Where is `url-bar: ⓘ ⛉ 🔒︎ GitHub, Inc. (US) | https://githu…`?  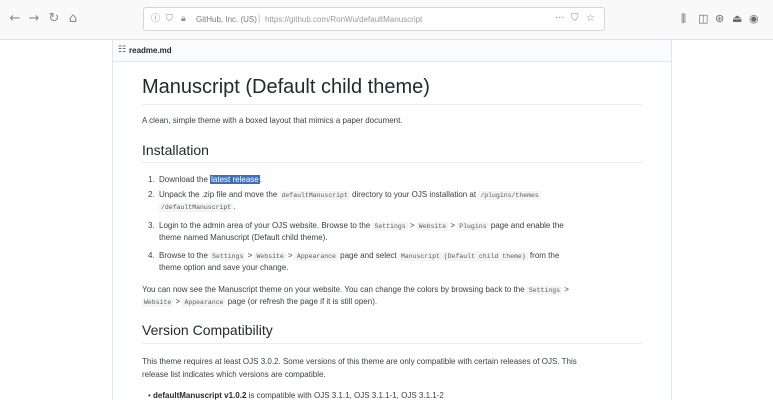
url-bar: ⓘ ⛉ 🔒︎ GitHub, Inc. (US) | https://githu… is located at coordinates (374, 19).